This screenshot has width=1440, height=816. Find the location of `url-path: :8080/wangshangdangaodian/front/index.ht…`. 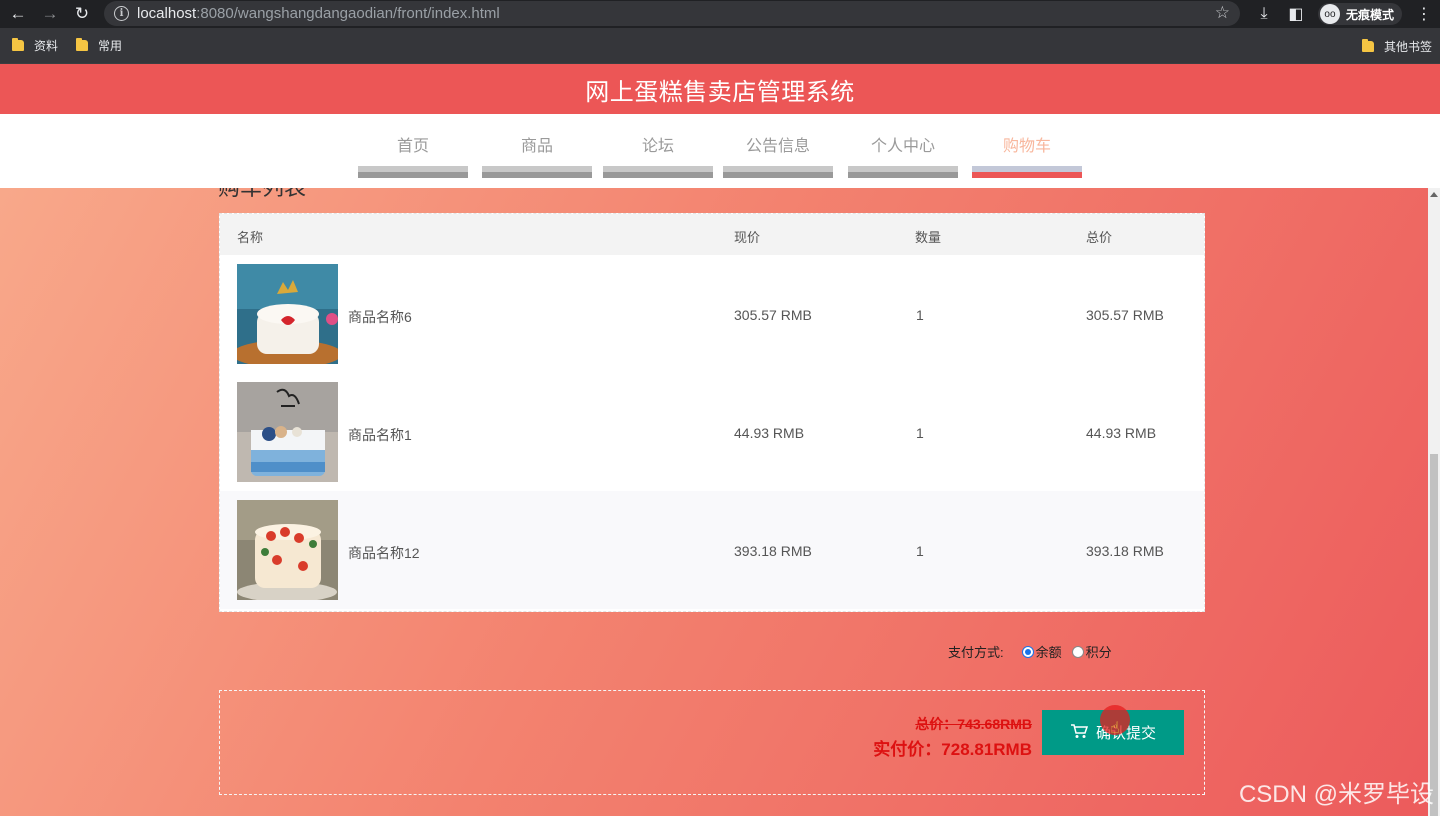

url-path: :8080/wangshangdangaodian/front/index.ht… is located at coordinates (348, 13).